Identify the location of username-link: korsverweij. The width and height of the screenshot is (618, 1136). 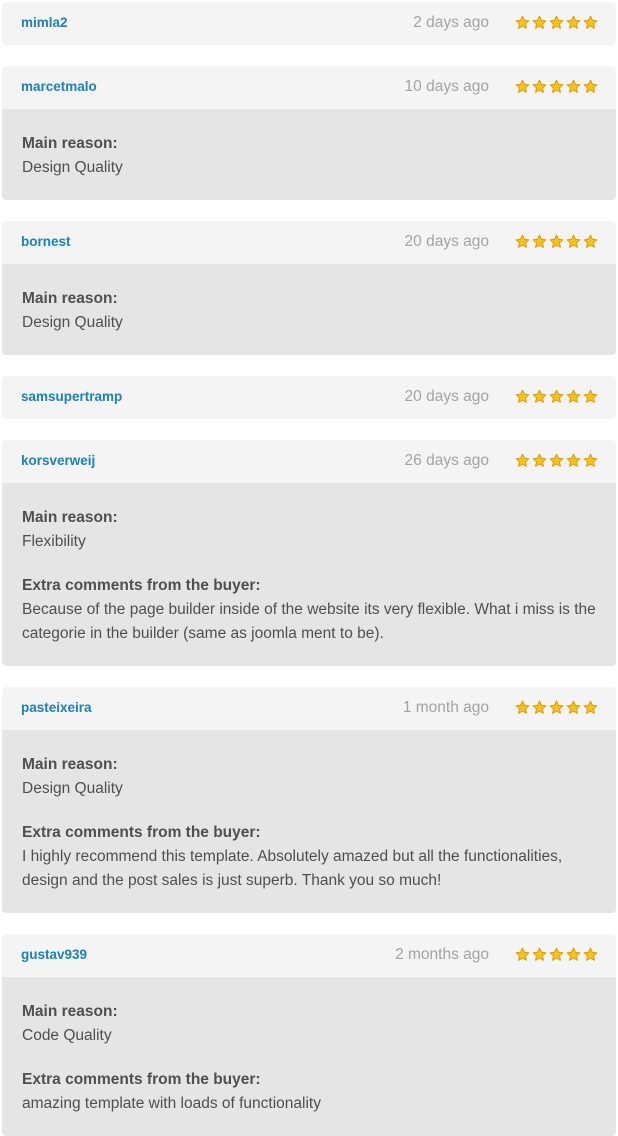
(58, 460).